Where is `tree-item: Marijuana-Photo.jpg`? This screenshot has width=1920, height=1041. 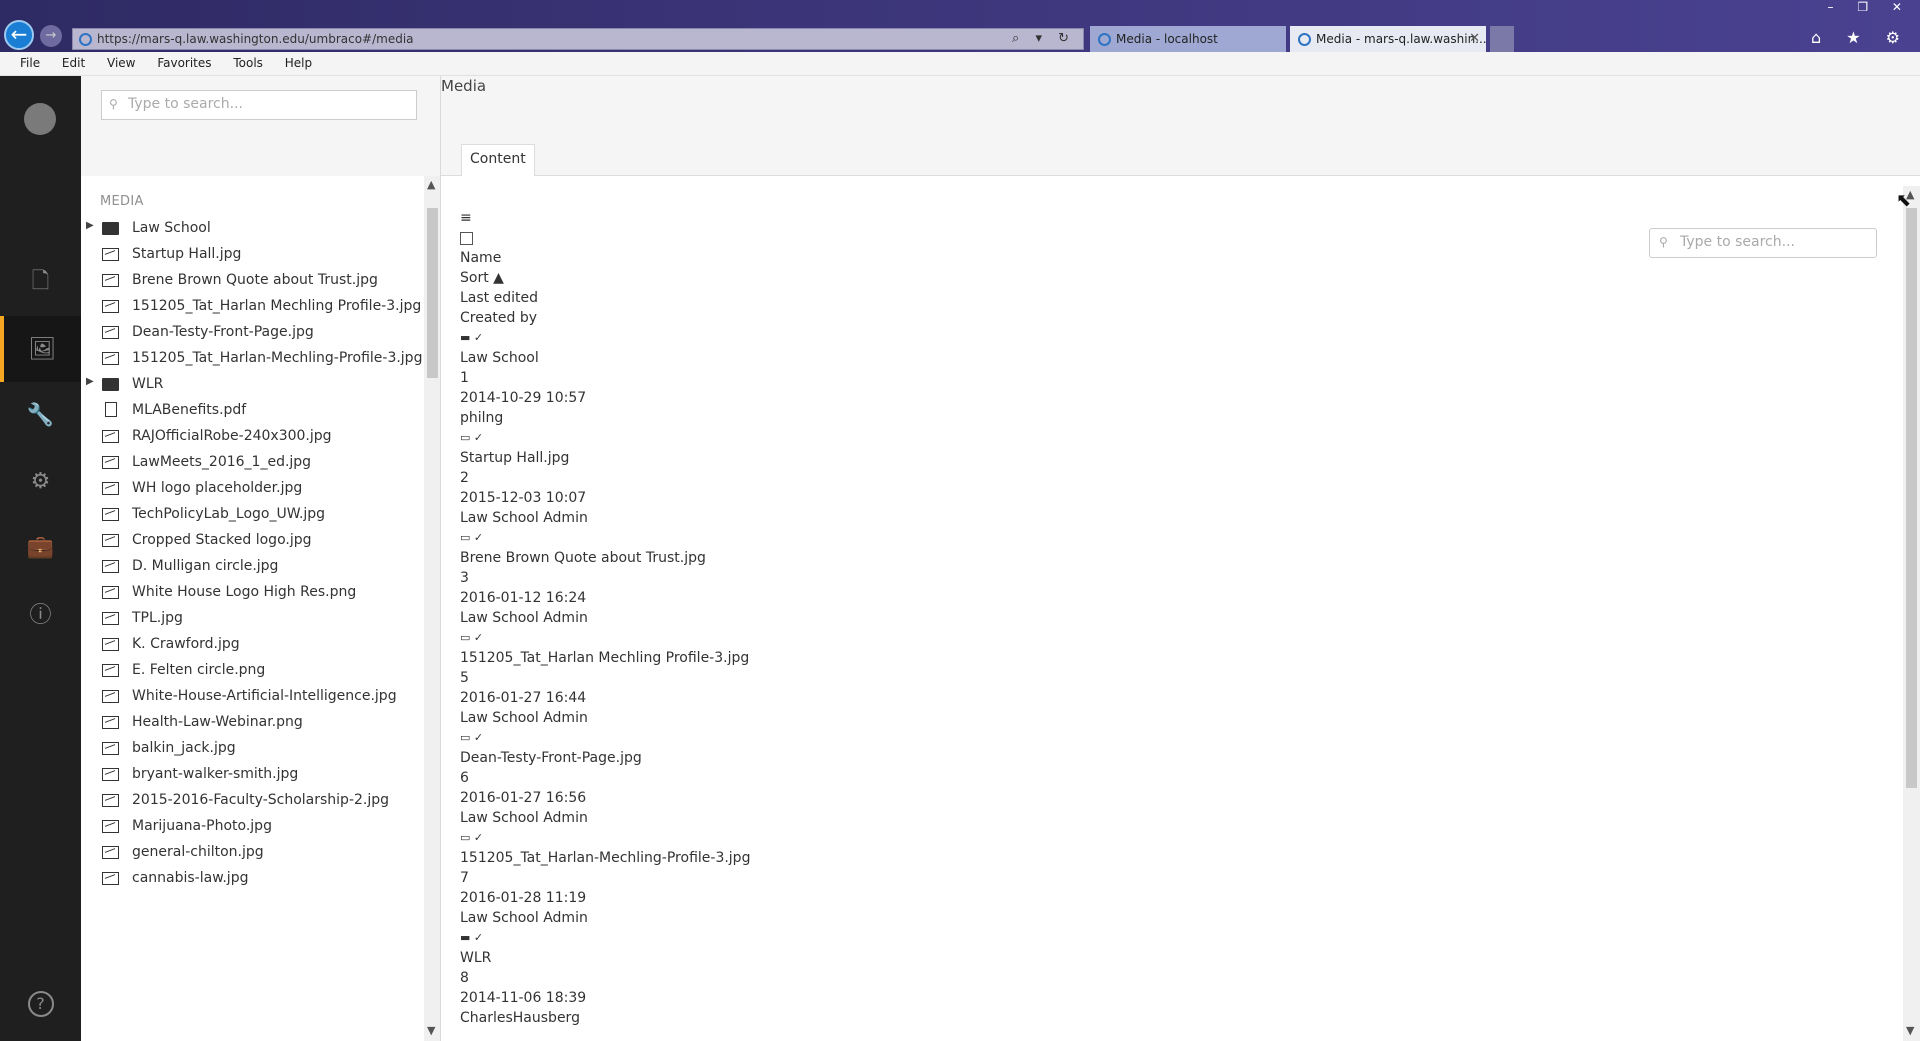 tree-item: Marijuana-Photo.jpg is located at coordinates (251, 828).